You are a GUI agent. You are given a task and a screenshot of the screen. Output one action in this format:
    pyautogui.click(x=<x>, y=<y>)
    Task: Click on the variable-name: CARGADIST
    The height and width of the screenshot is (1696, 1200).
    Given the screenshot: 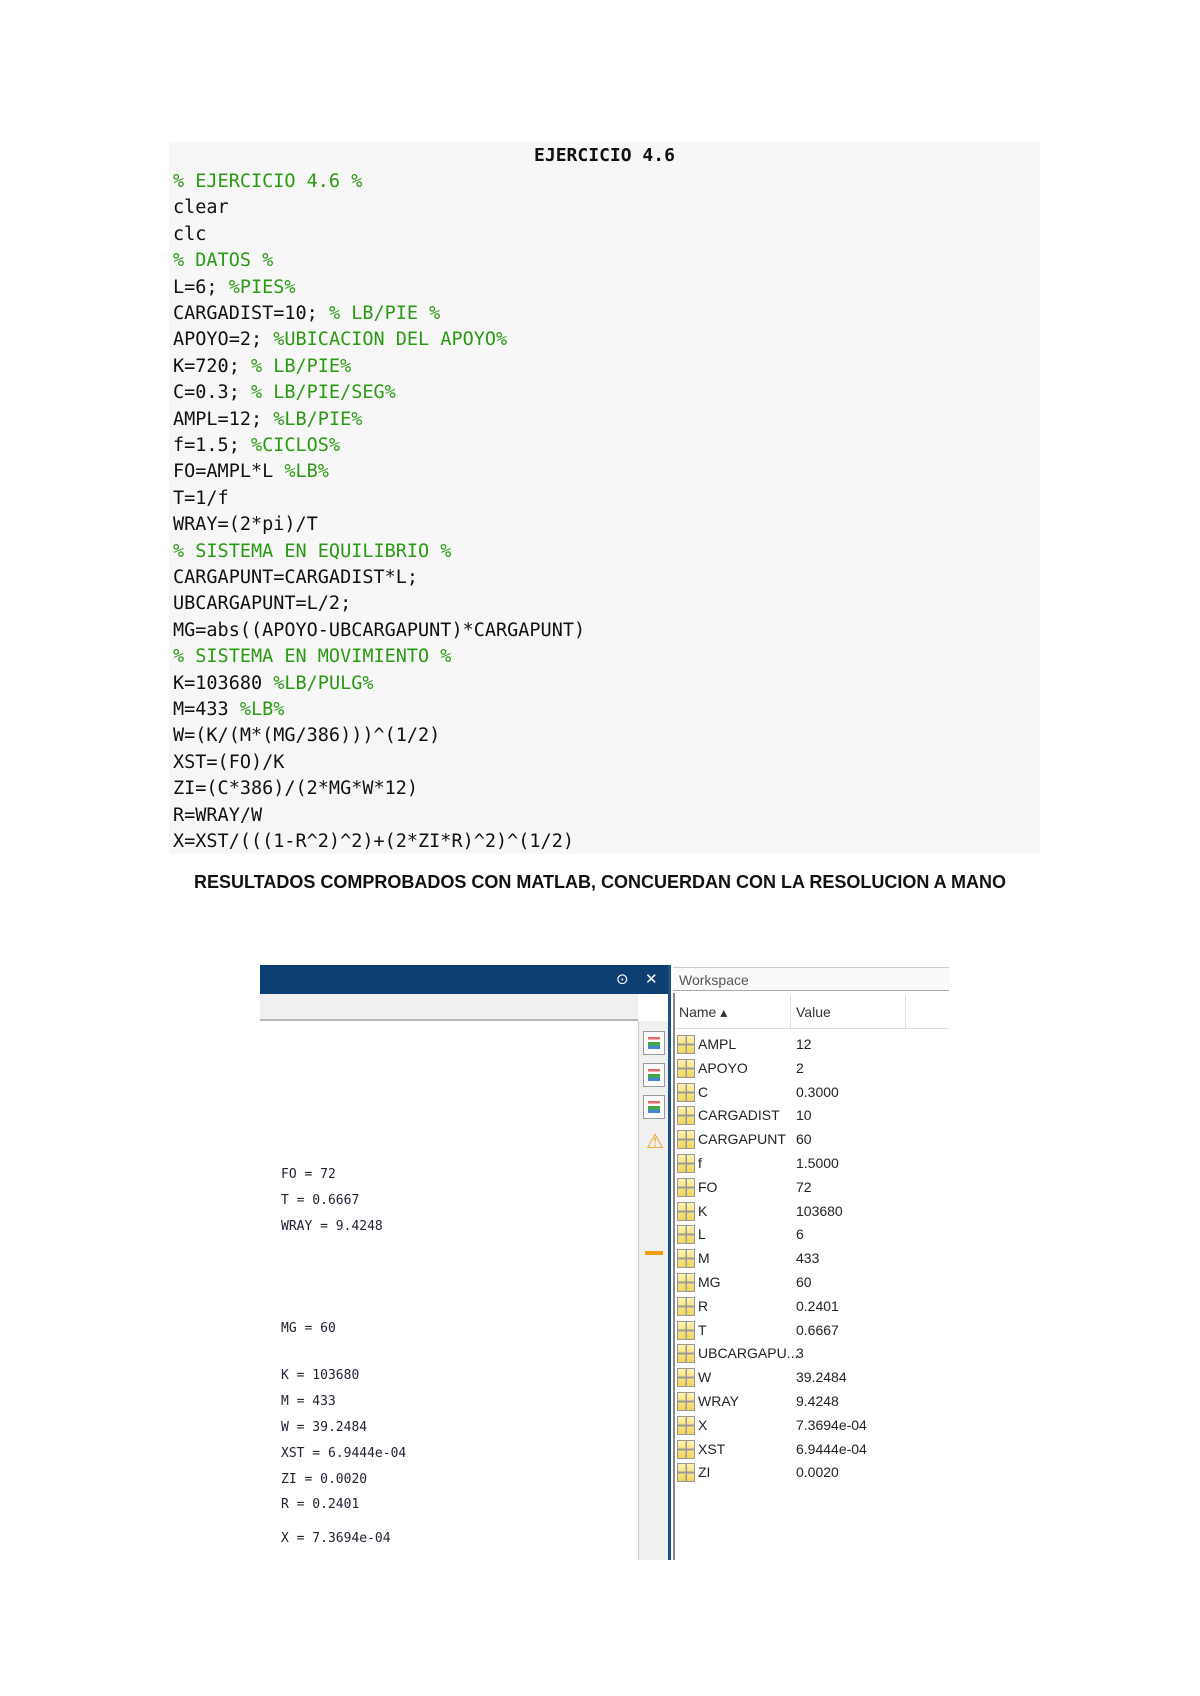 What is the action you would take?
    pyautogui.click(x=739, y=1115)
    